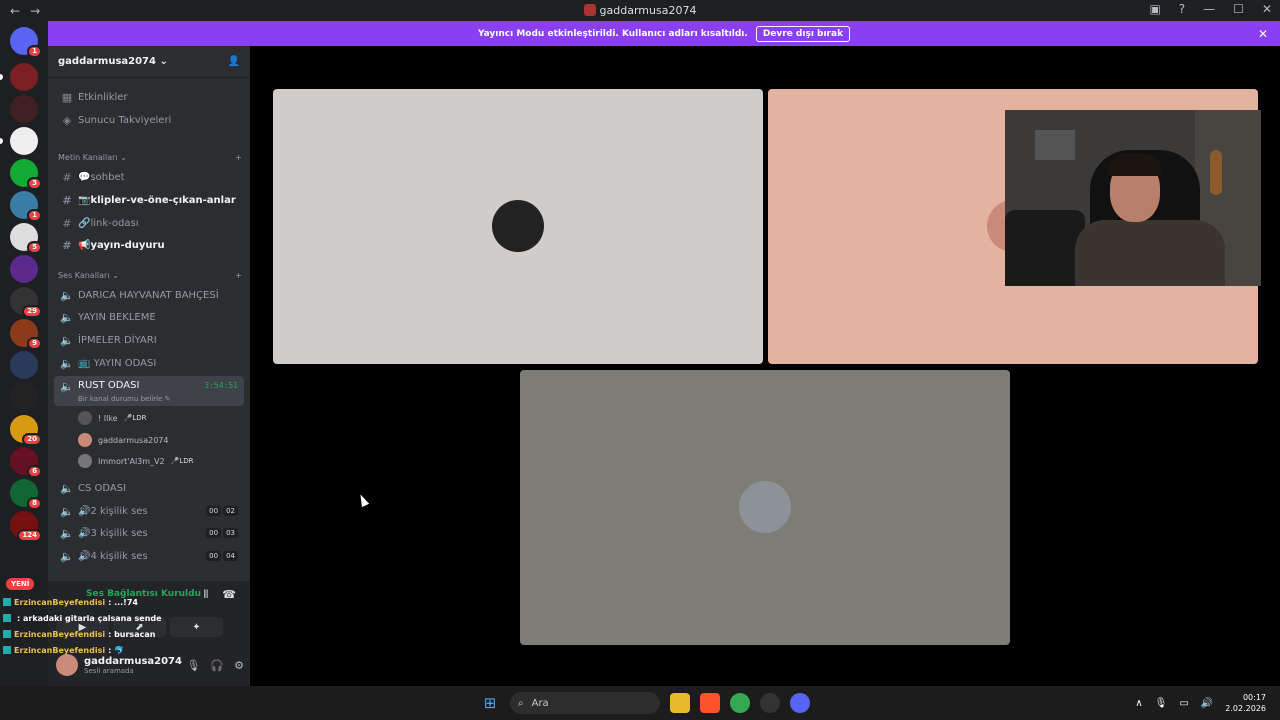 The height and width of the screenshot is (720, 1280). I want to click on voice-channels-category: Ses Kanalları ⌄ +, so click(150, 275).